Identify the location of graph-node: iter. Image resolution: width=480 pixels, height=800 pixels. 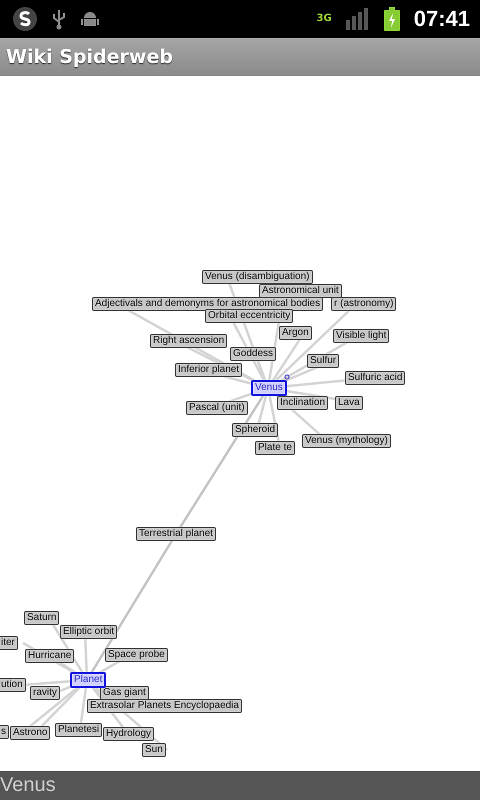
(9, 643).